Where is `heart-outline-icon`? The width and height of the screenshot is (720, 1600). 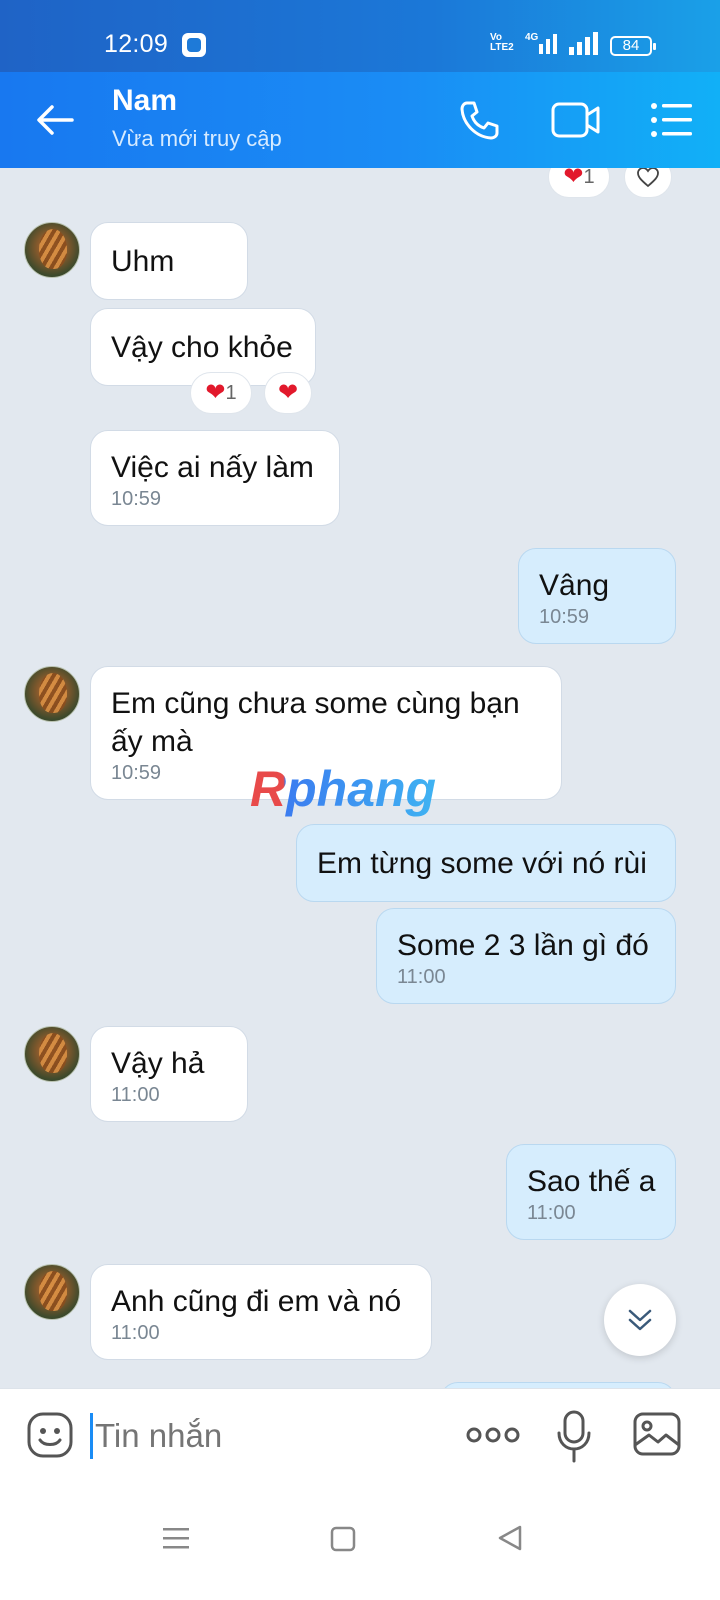
heart-outline-icon is located at coordinates (648, 178).